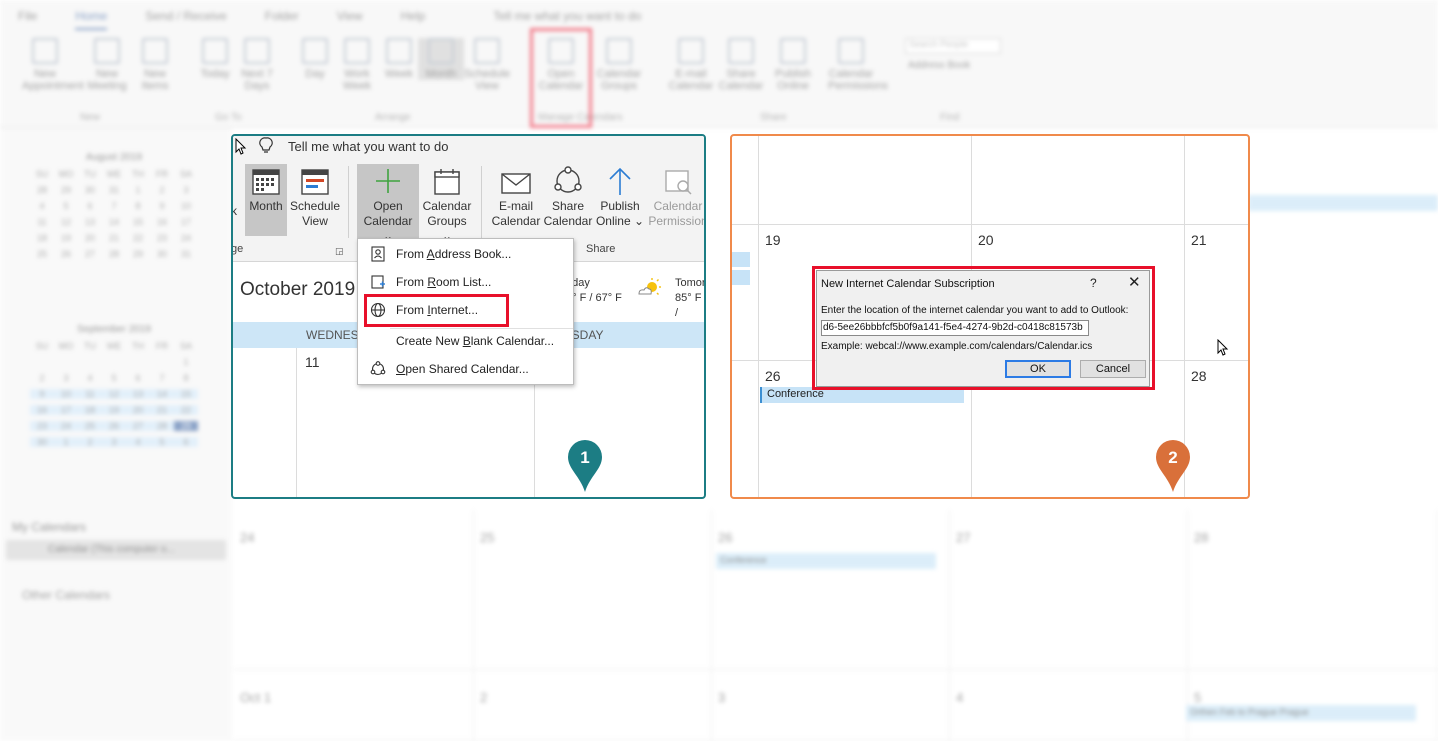  What do you see at coordinates (741, 259) in the screenshot?
I see `event-bar-partial` at bounding box center [741, 259].